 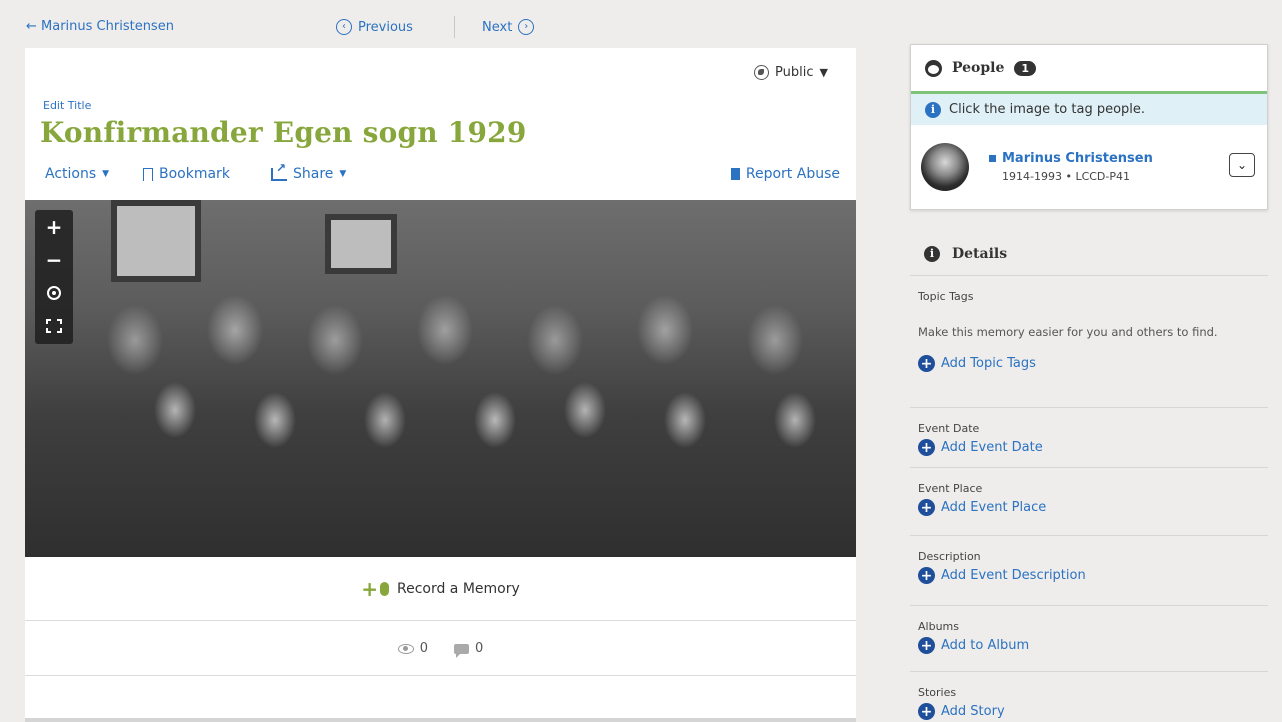 I want to click on previous-icon: ‹, so click(x=344, y=27).